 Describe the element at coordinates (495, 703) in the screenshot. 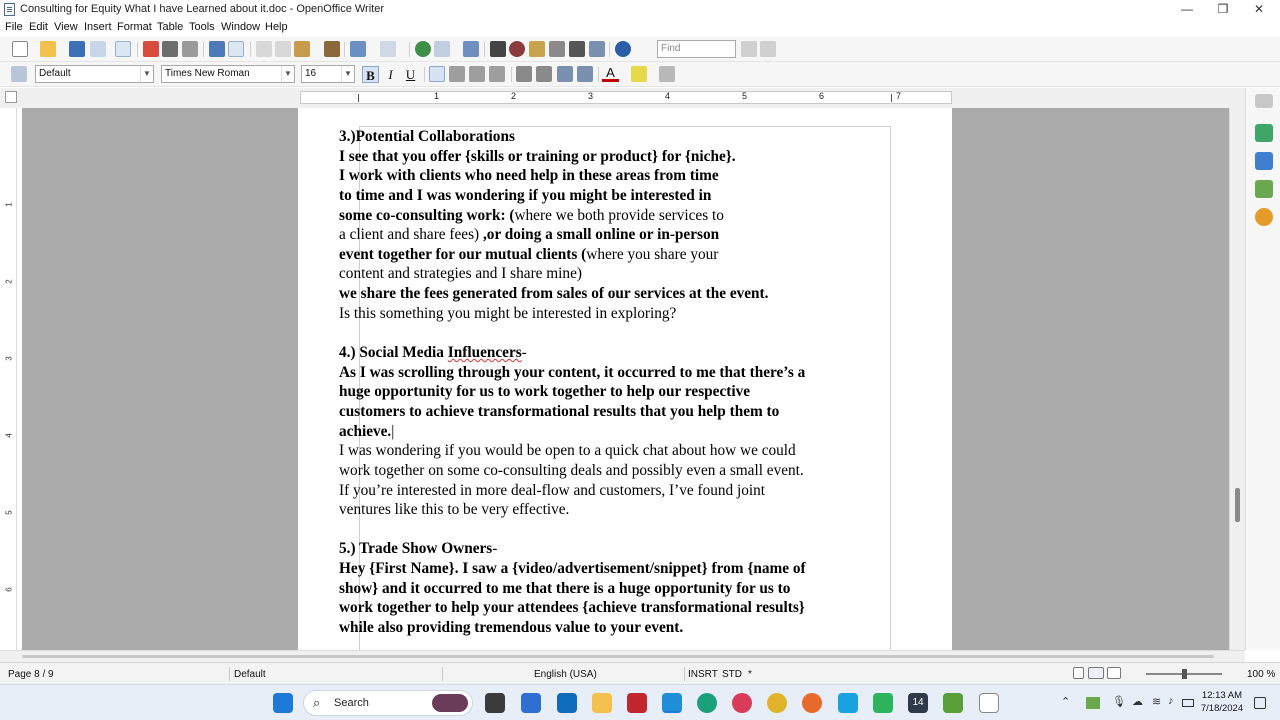

I see `task-view-icon` at that location.